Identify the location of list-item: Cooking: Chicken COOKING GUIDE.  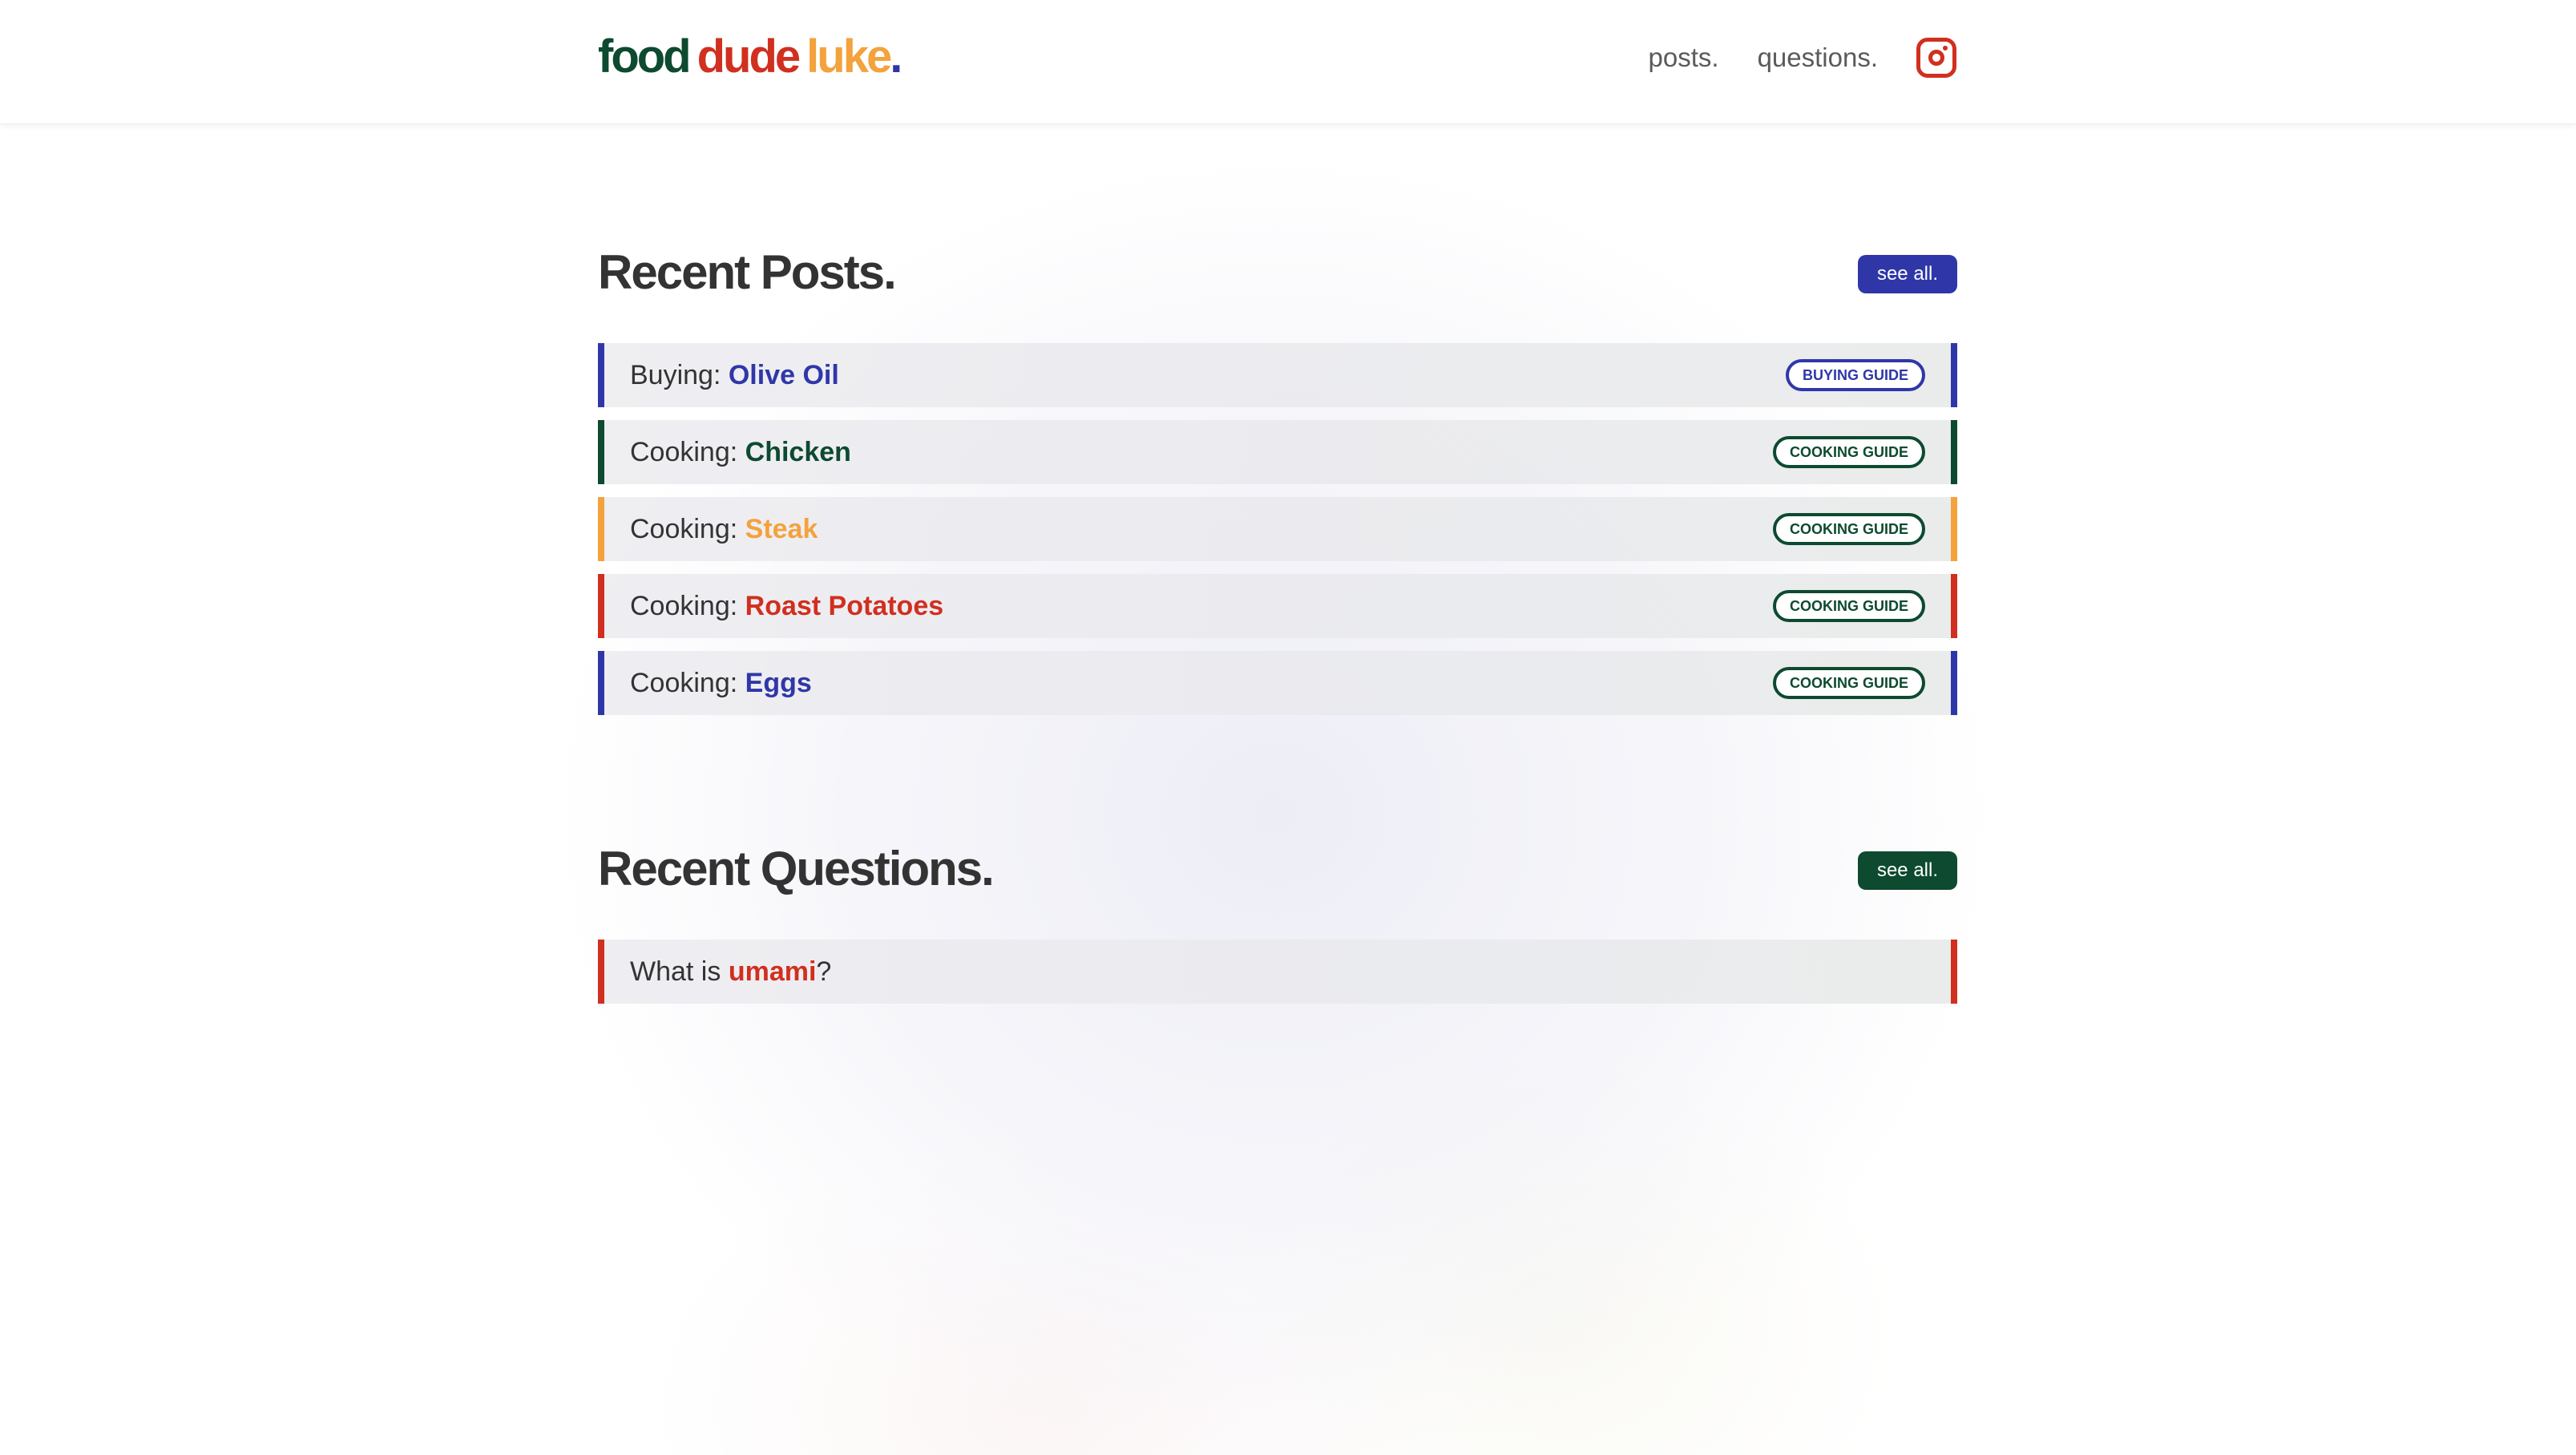
(1278, 452).